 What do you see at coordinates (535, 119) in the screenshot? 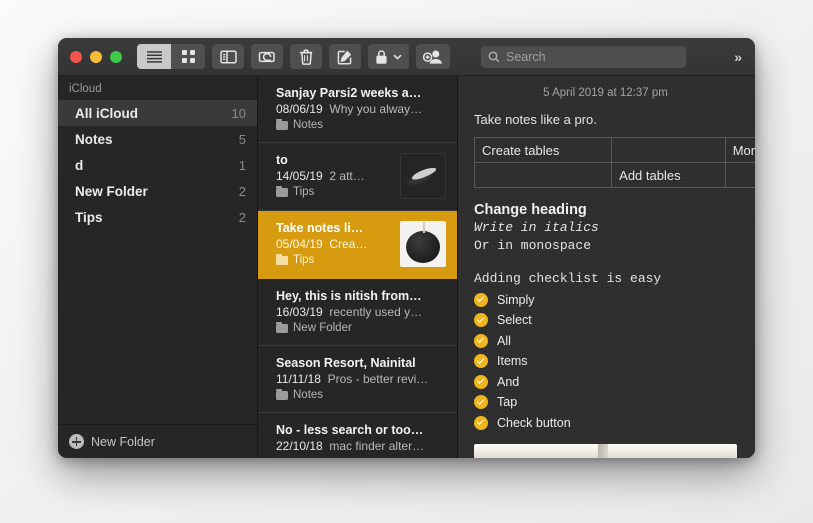
I see `note-intro-line: Take notes like a pro.` at bounding box center [535, 119].